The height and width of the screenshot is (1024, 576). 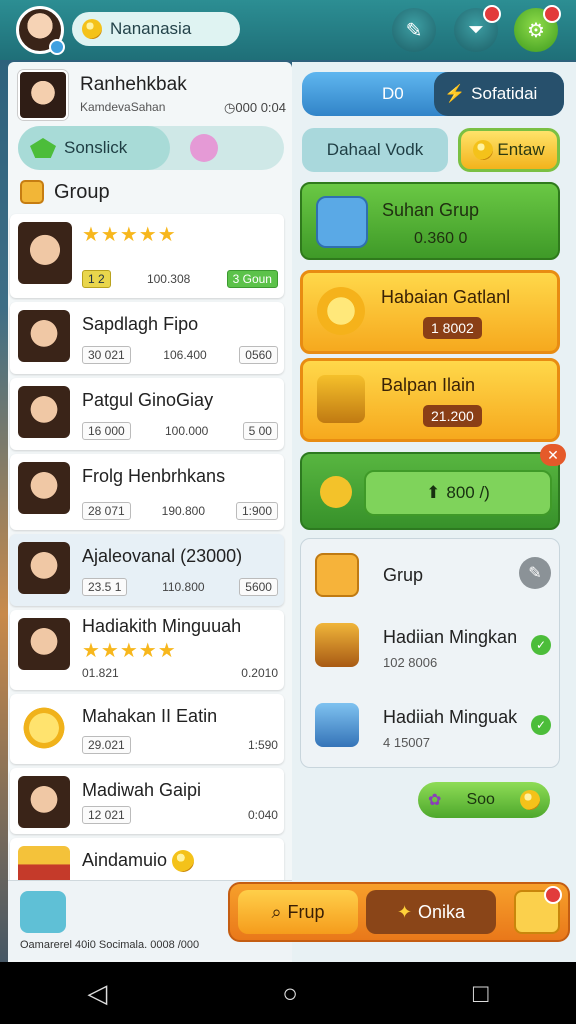 I want to click on list-item: Frolg Henbrhkans 28 071 190.800 1:900, so click(x=147, y=492).